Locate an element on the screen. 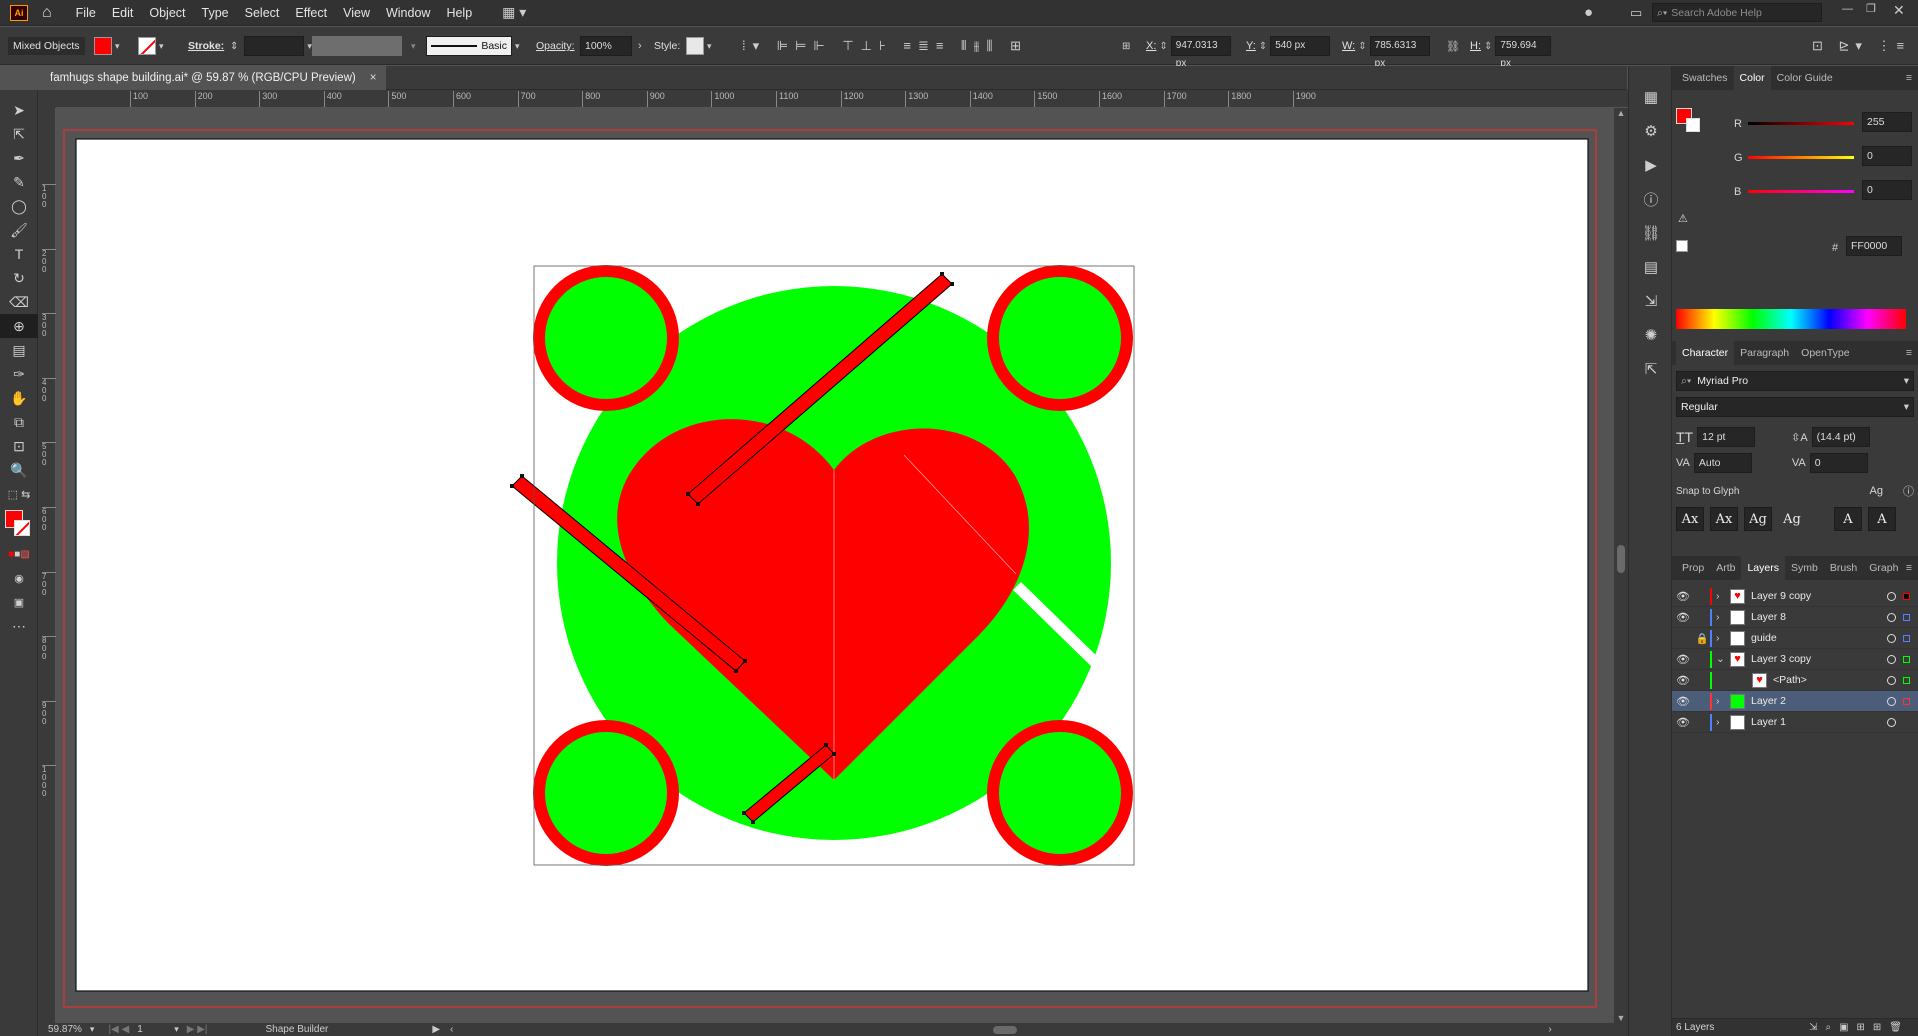  color-spectrum is located at coordinates (1791, 319).